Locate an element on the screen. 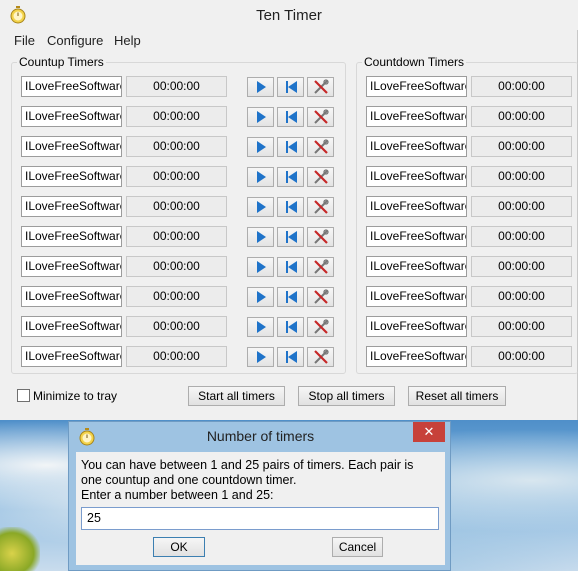 The image size is (578, 571). start-all-button: Start all timers is located at coordinates (236, 396).